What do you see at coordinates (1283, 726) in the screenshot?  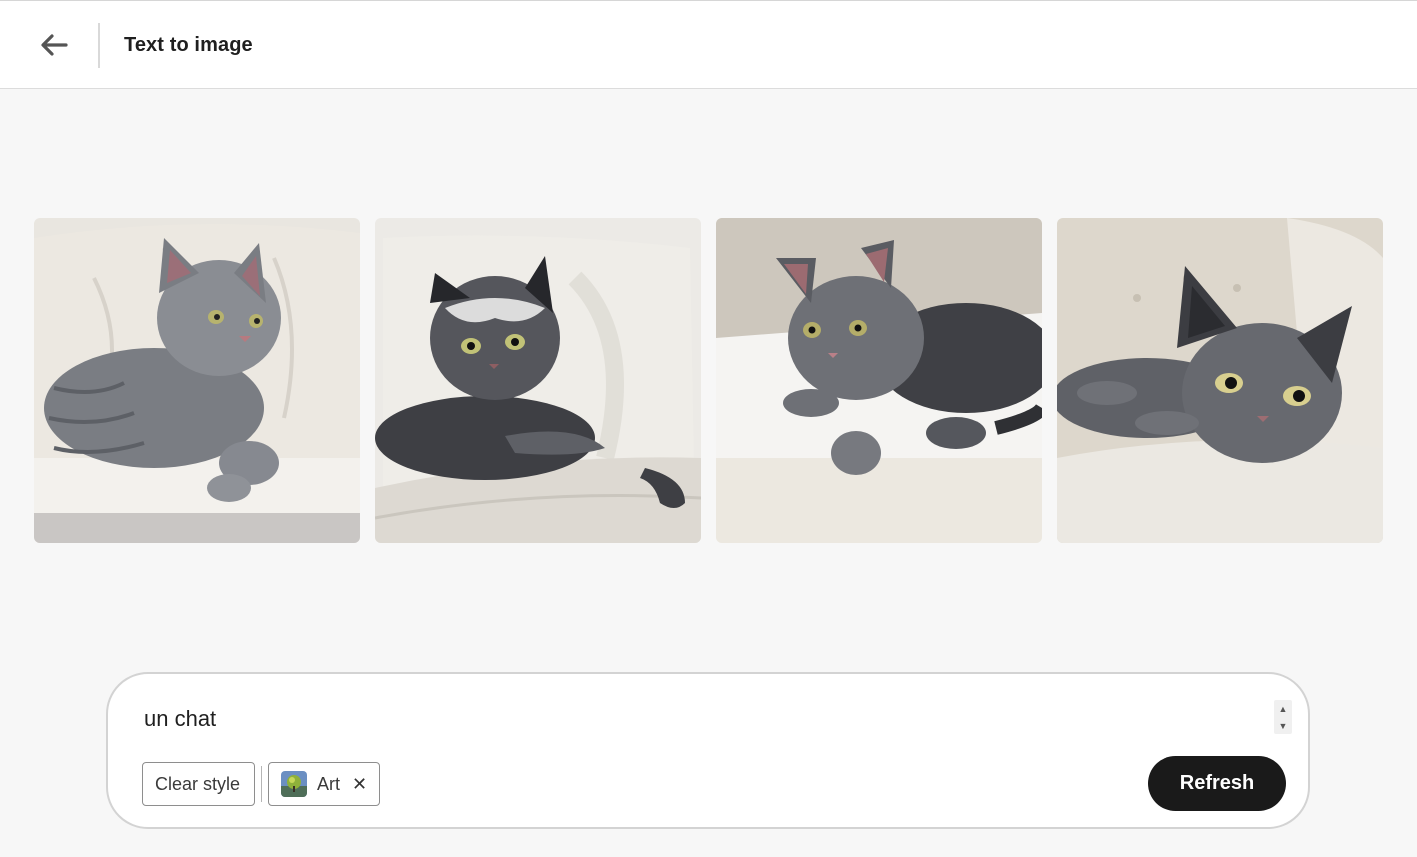 I see `chevron-down-icon: ▼` at bounding box center [1283, 726].